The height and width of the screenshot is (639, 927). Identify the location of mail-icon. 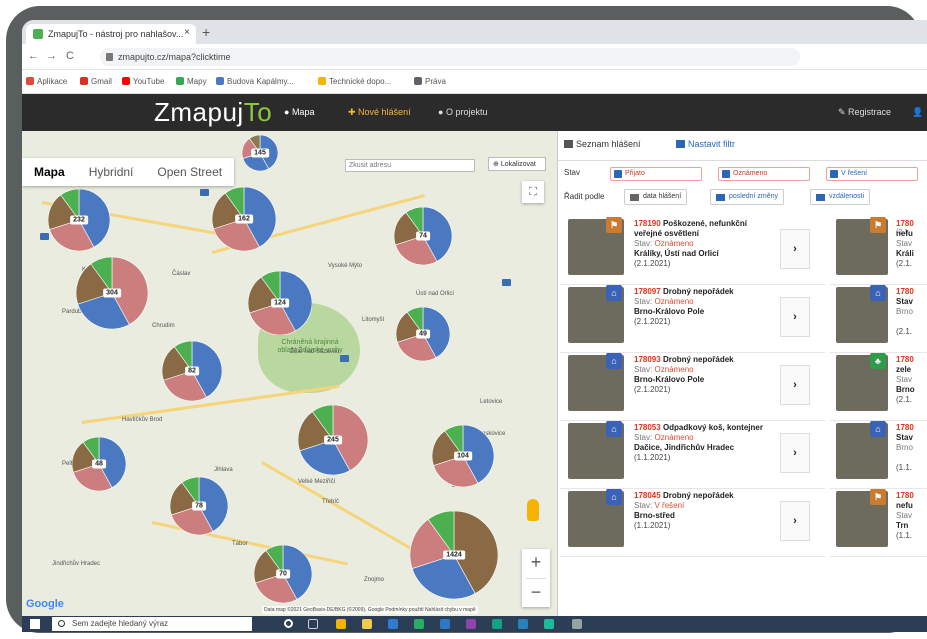
(393, 624).